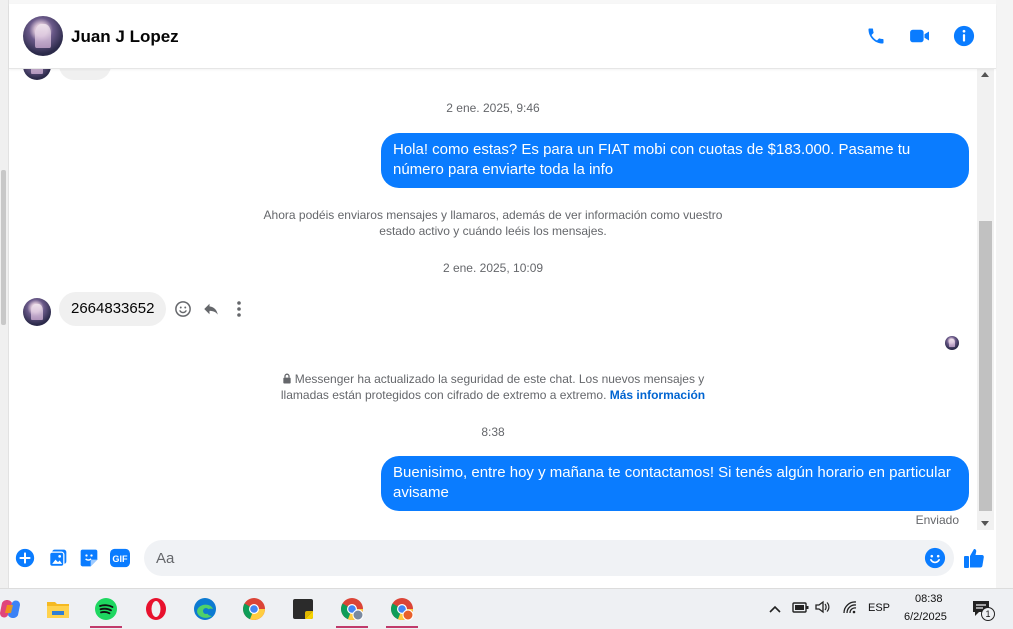  What do you see at coordinates (156, 609) in the screenshot?
I see `opera-icon` at bounding box center [156, 609].